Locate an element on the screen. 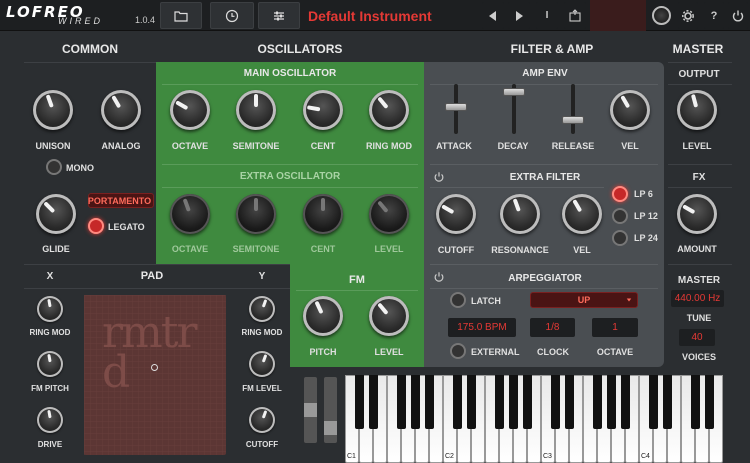  glide-knob is located at coordinates (56, 214).